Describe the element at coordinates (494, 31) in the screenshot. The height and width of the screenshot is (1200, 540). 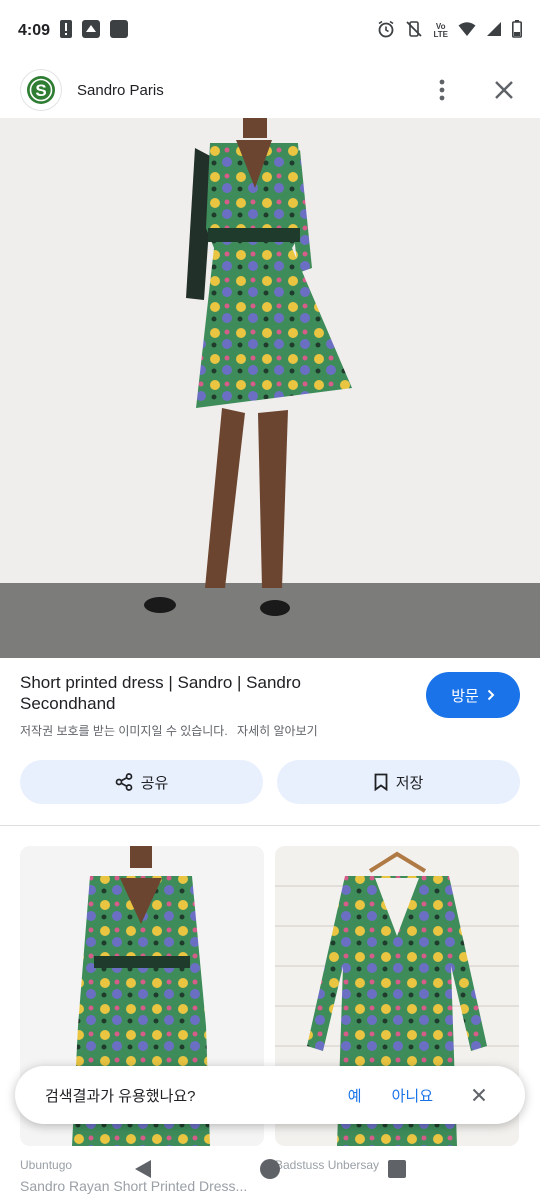
I see `signal-icon` at that location.